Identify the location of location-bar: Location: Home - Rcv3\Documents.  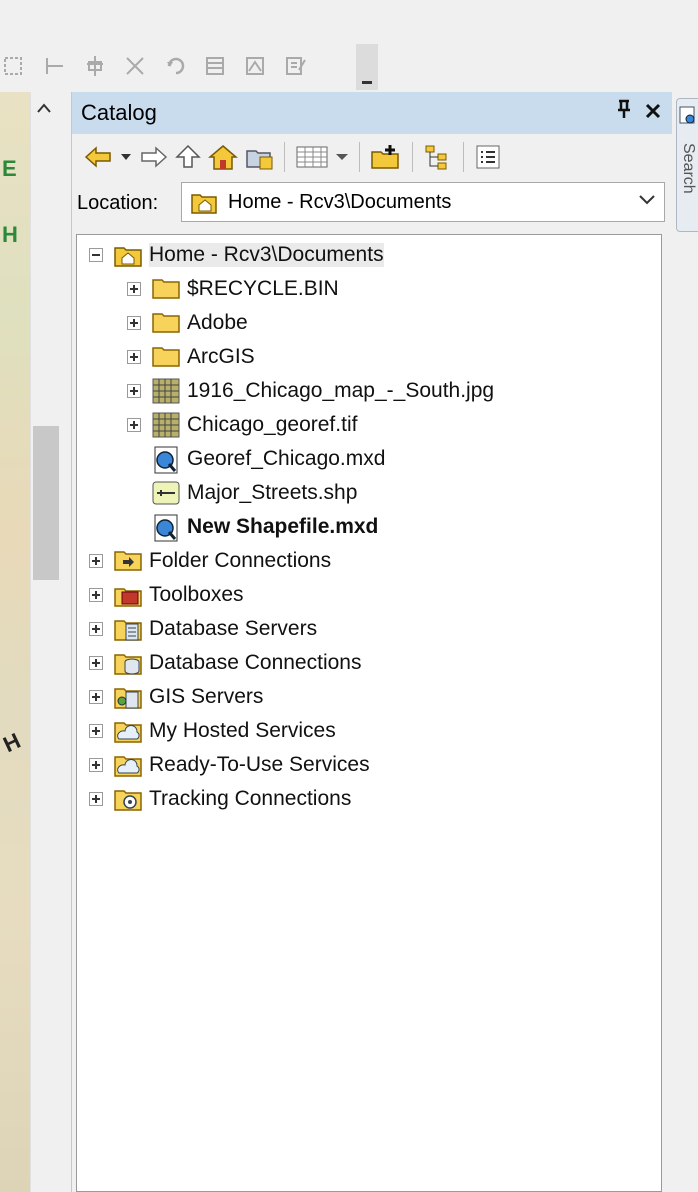
(372, 204).